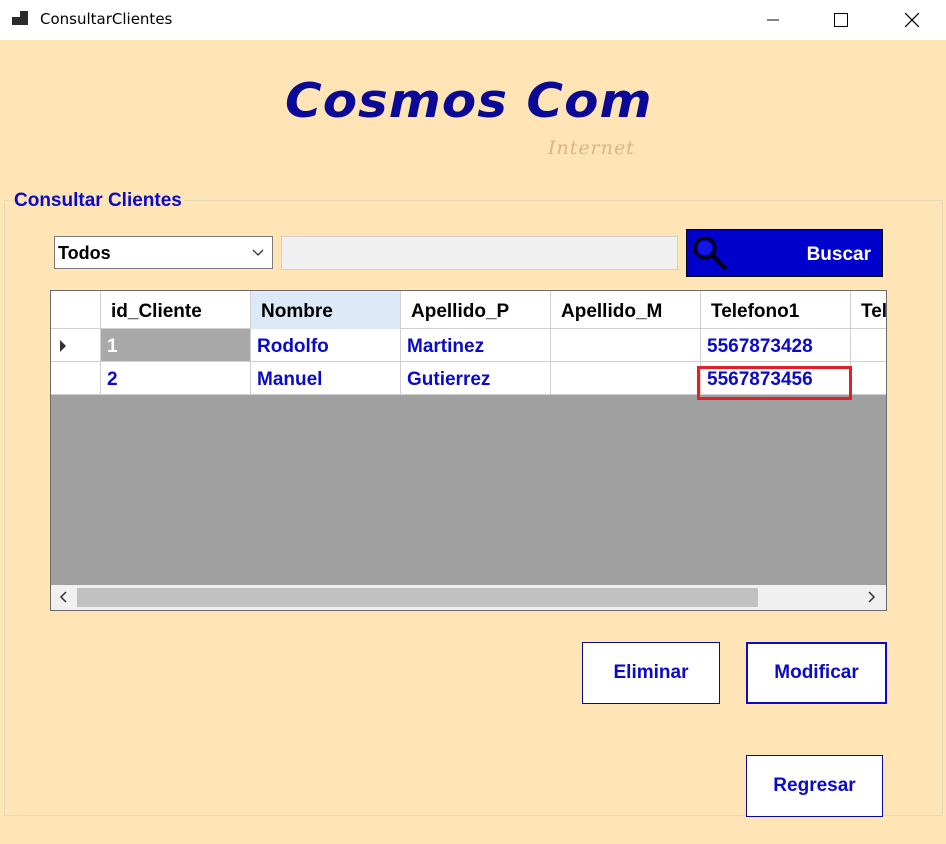 The width and height of the screenshot is (946, 844). Describe the element at coordinates (99, 201) in the screenshot. I see `group-title: Consultar Clientes` at that location.